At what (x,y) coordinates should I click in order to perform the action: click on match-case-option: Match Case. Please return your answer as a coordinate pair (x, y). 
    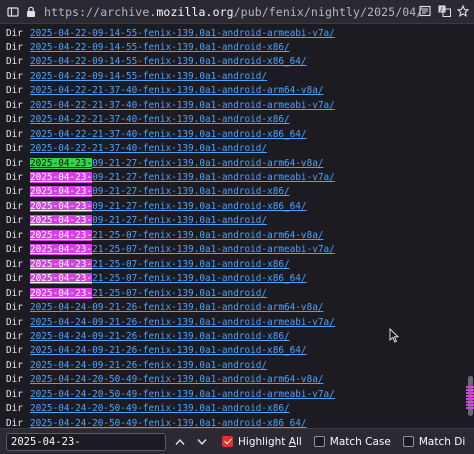
    Looking at the image, I should click on (352, 441).